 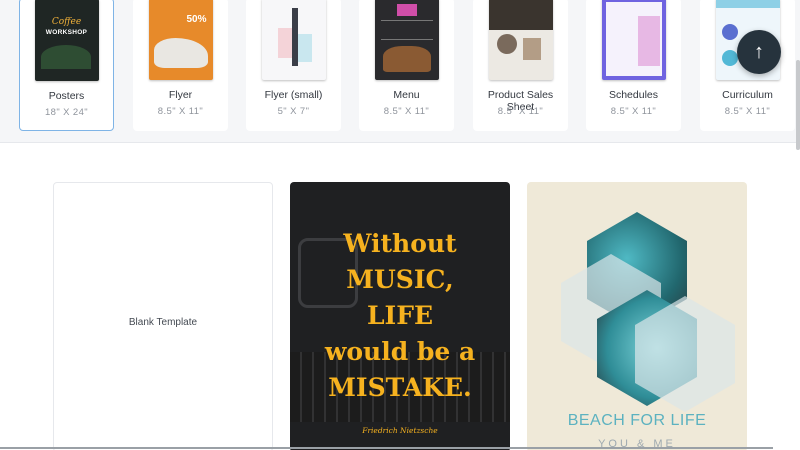 I want to click on category-card-posters: Coffee WORKSHOP Posters 18" X 24", so click(x=66, y=65).